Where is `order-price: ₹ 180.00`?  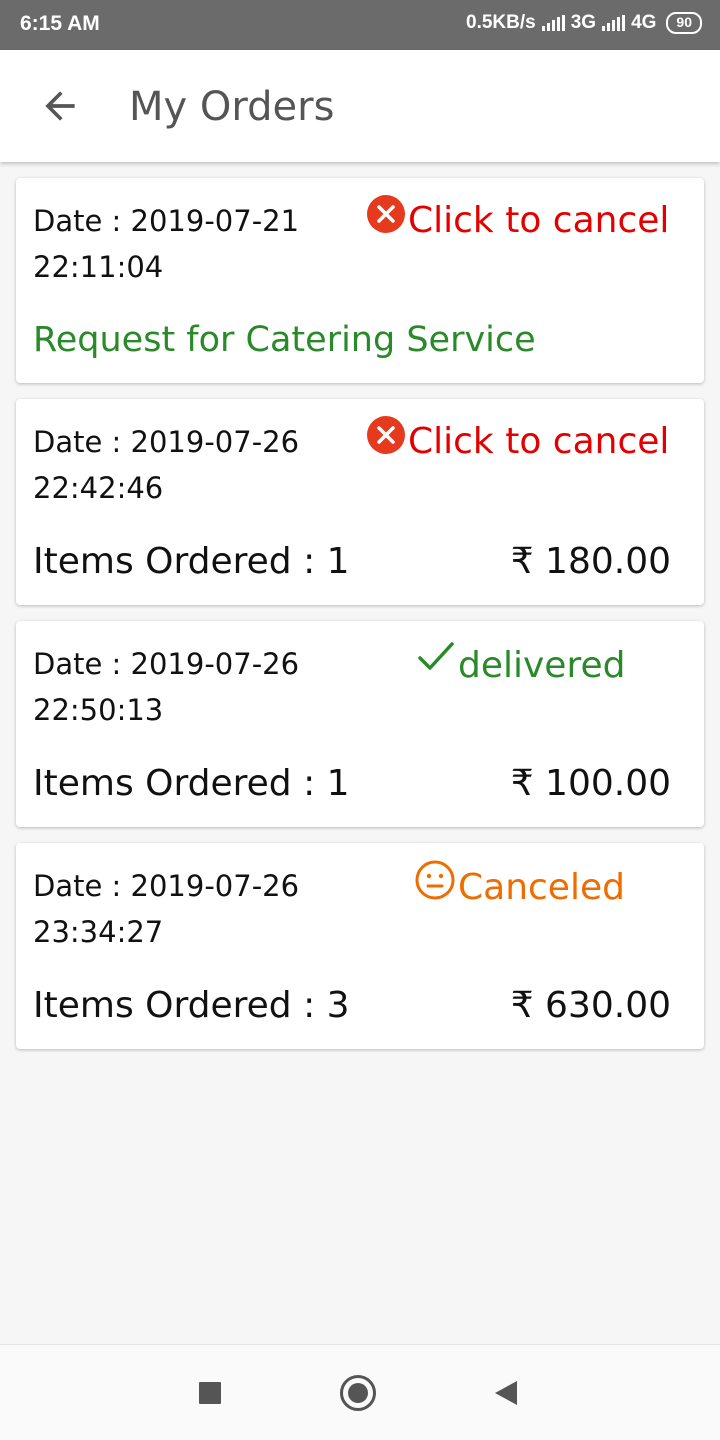 order-price: ₹ 180.00 is located at coordinates (590, 561).